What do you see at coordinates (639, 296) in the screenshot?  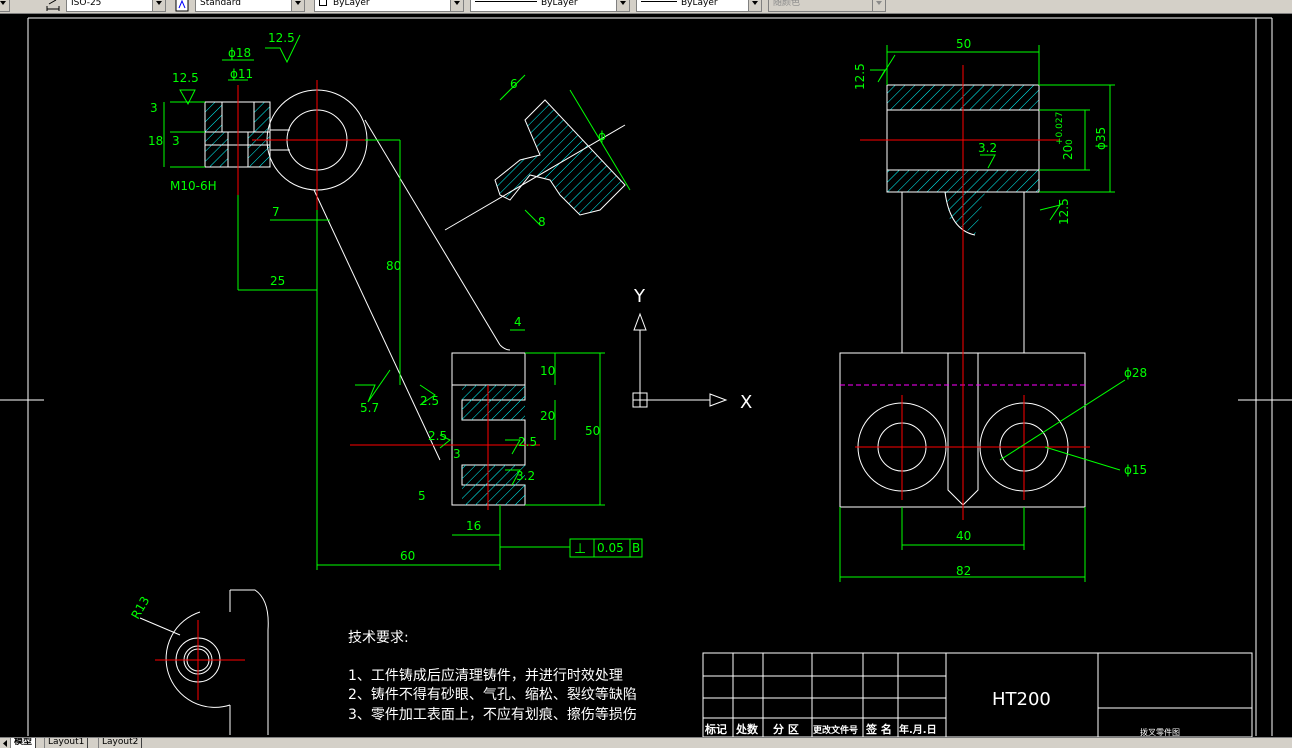 I see `ucs-y-label: Y` at bounding box center [639, 296].